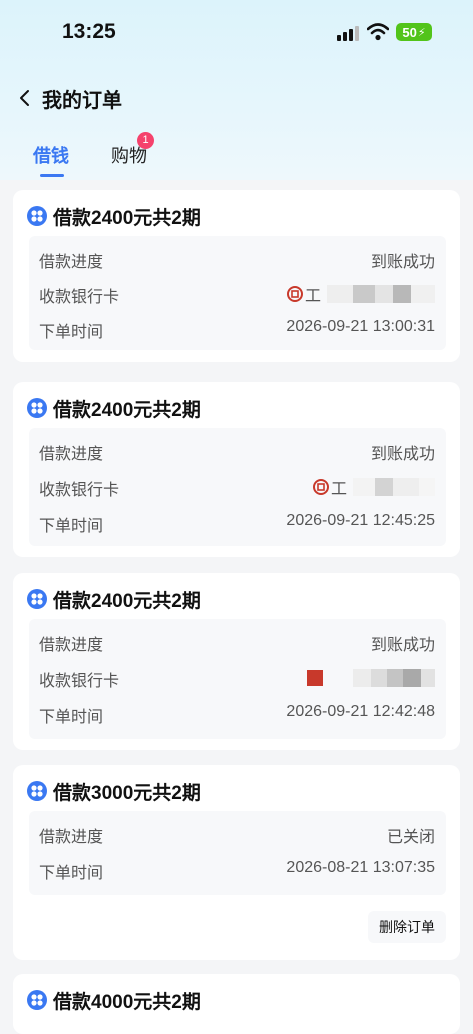 This screenshot has height=1034, width=473. What do you see at coordinates (236, 1004) in the screenshot?
I see `order-card: 借款4000元共2期` at bounding box center [236, 1004].